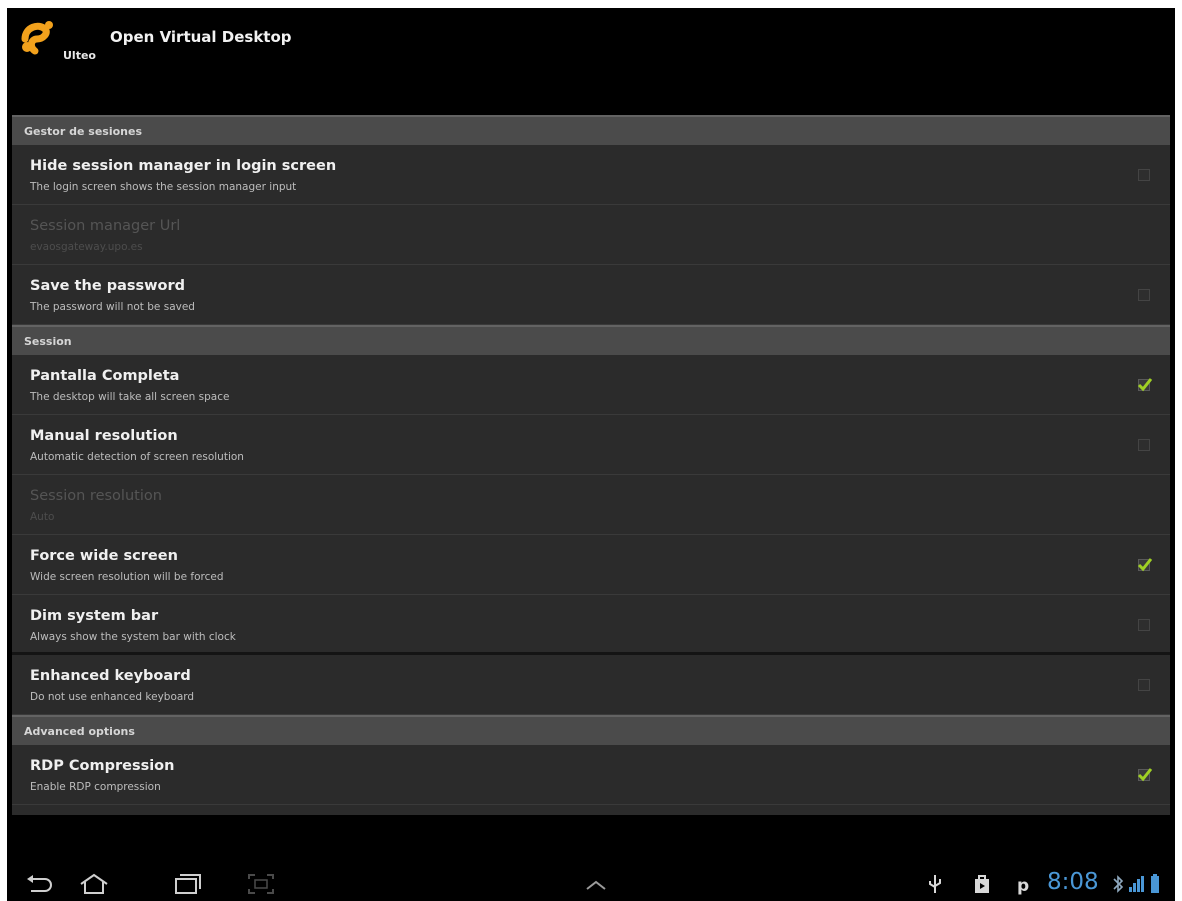 Image resolution: width=1182 pixels, height=901 pixels. What do you see at coordinates (112, 697) in the screenshot?
I see `pref-summary: Do not use enhanced keyboard` at bounding box center [112, 697].